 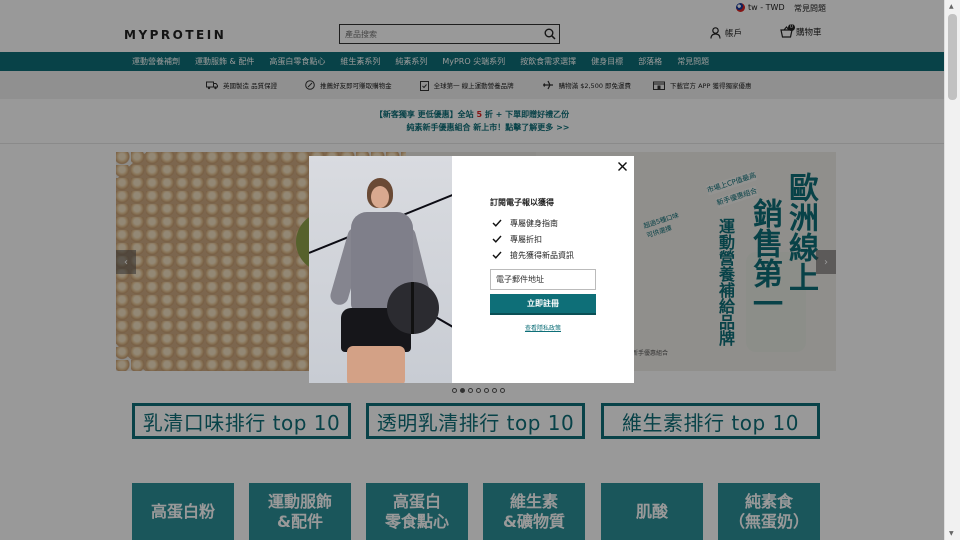 What do you see at coordinates (522, 202) in the screenshot?
I see `modal-title: 訂閱電子報以獲得` at bounding box center [522, 202].